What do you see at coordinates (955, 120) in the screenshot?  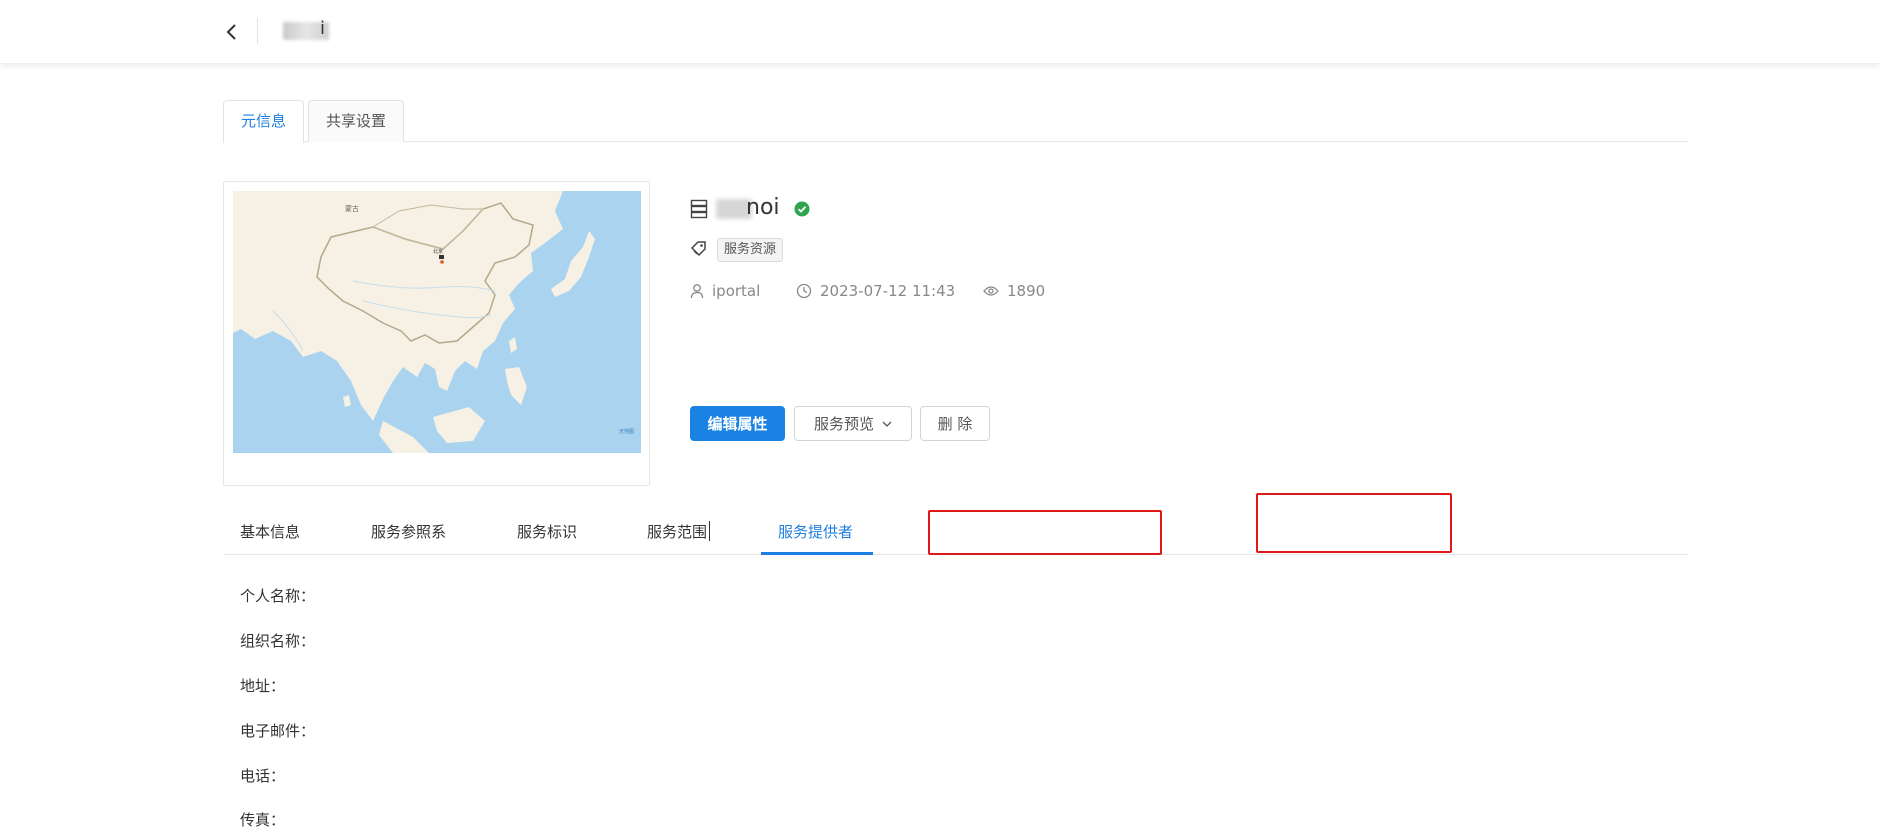 I see `card-tabs: 元信息 共享设置` at bounding box center [955, 120].